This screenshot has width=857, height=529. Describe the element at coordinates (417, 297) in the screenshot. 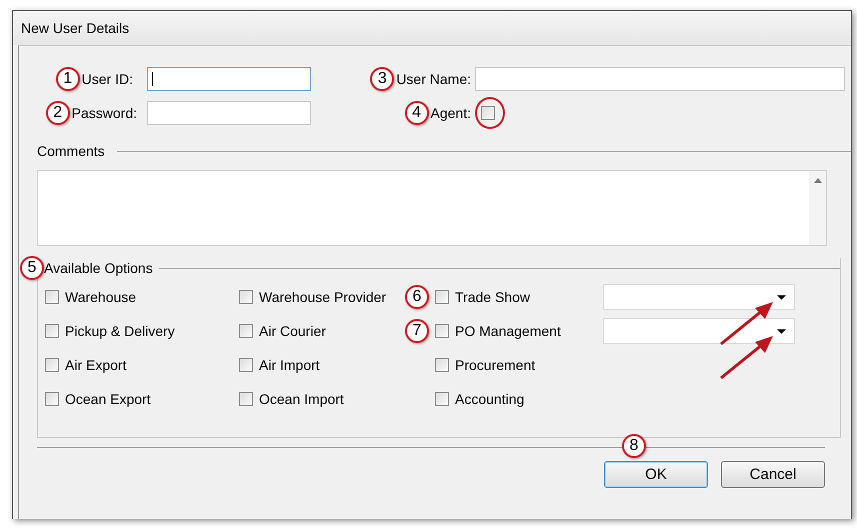

I see `step-marker: 6` at that location.